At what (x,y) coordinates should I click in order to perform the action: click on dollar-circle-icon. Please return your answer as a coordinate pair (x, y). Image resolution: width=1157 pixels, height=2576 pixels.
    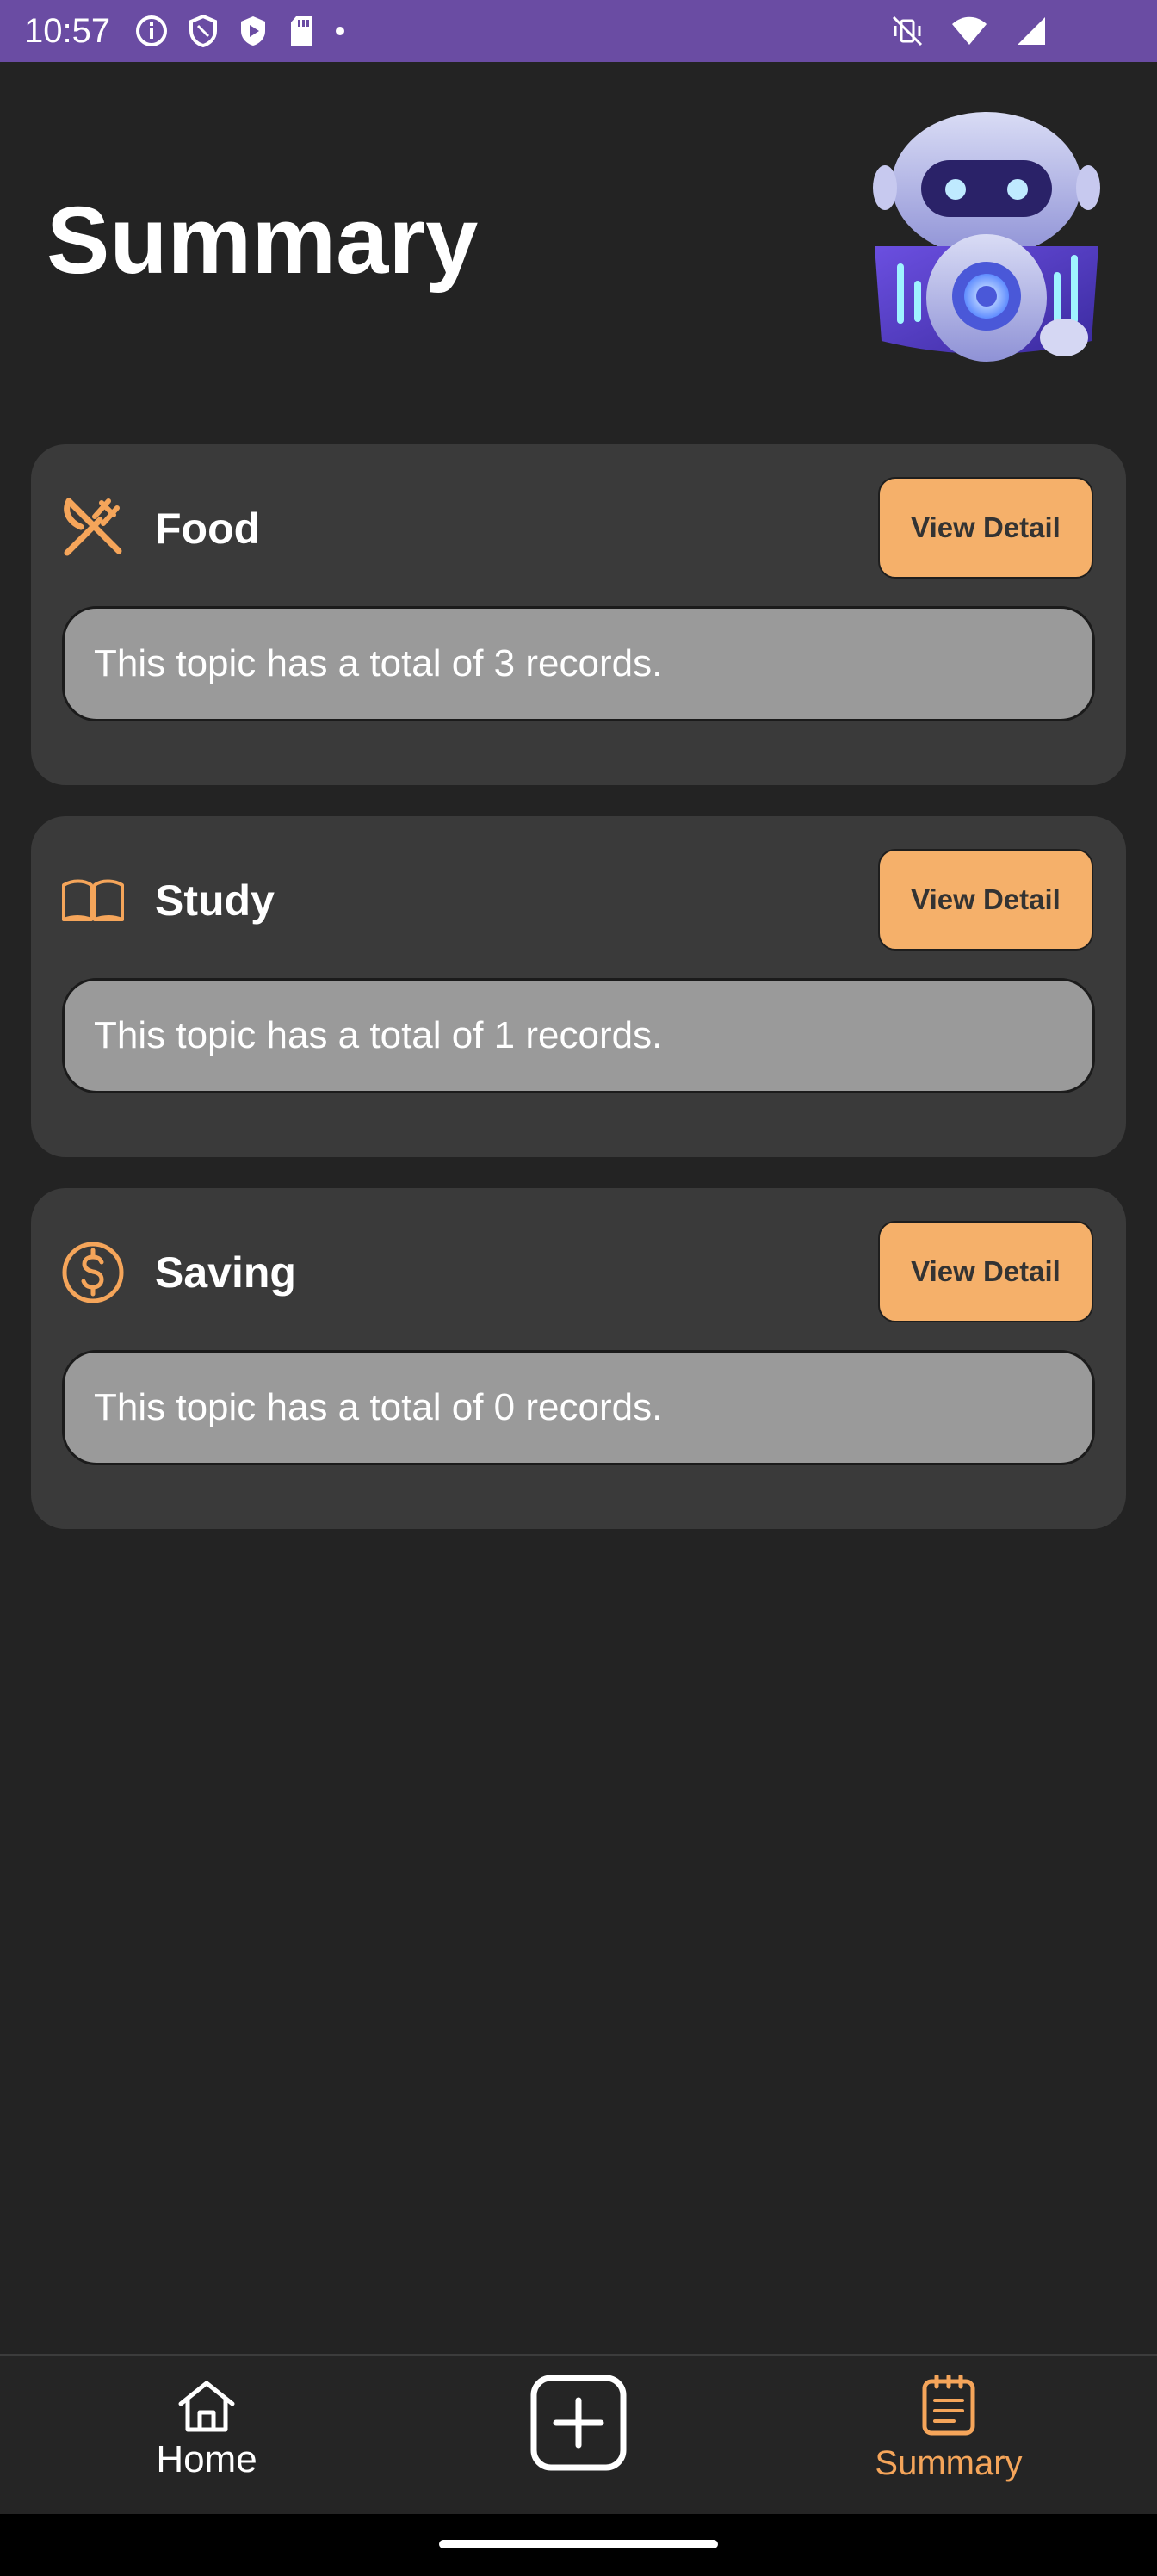
    Looking at the image, I should click on (93, 1273).